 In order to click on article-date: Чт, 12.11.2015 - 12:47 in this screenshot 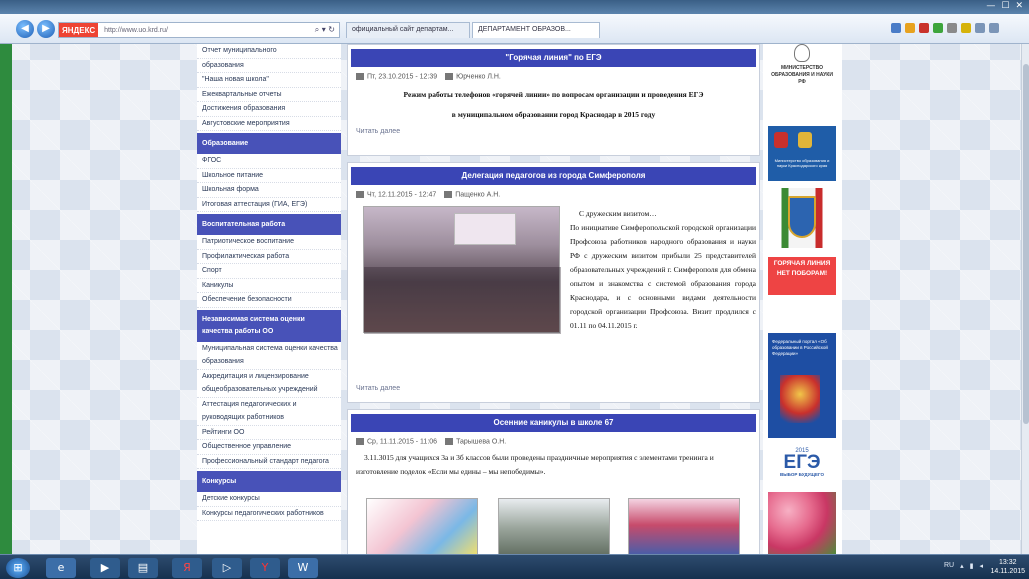, I will do `click(402, 195)`.